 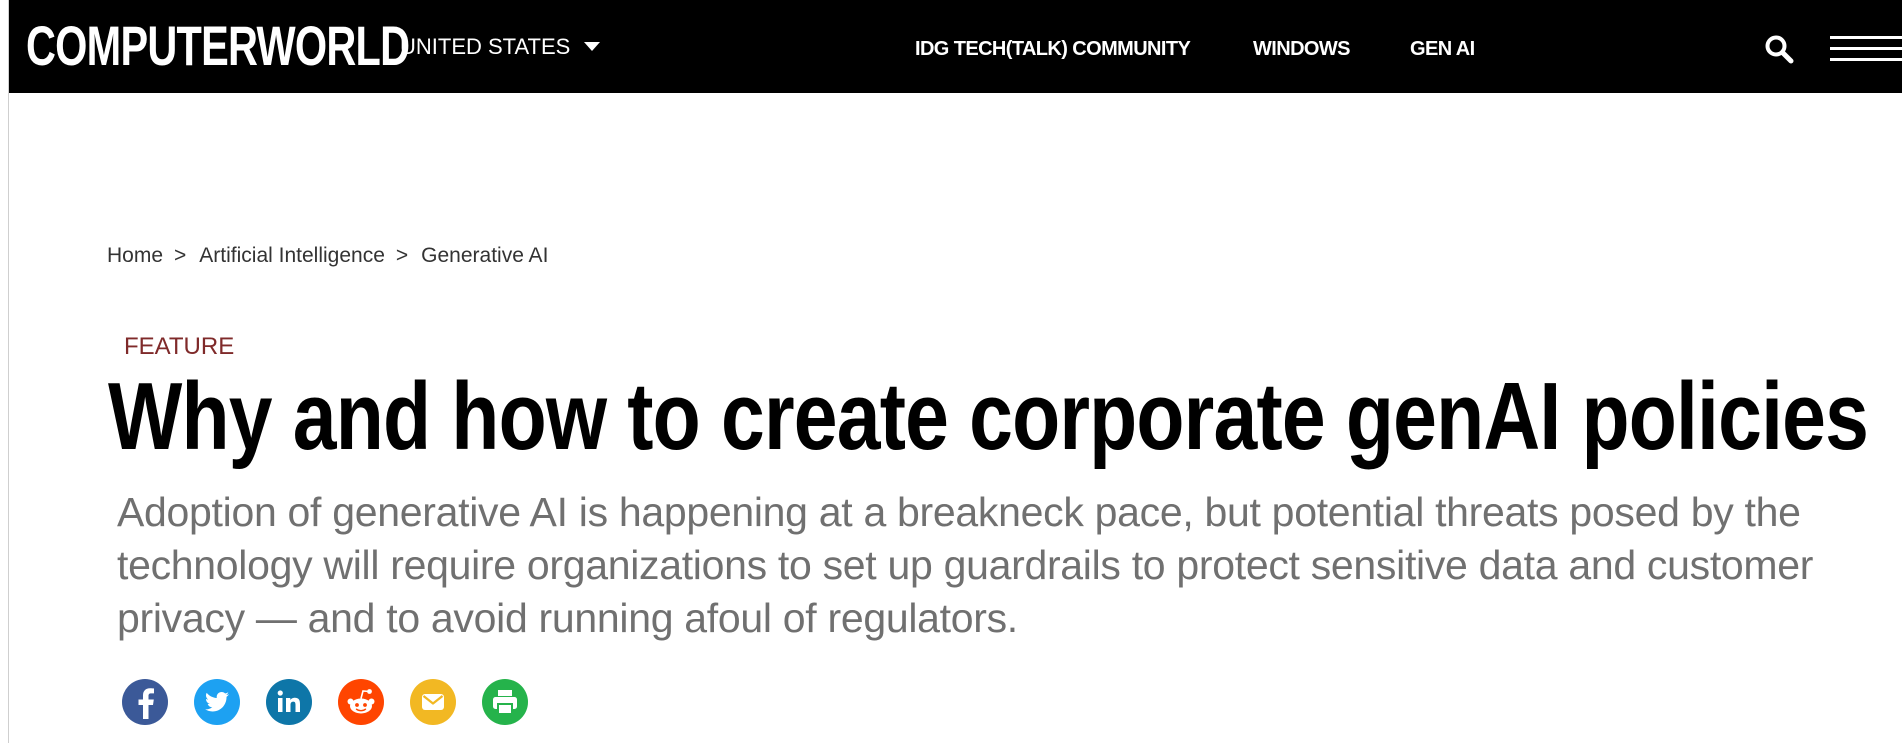 What do you see at coordinates (218, 46) in the screenshot?
I see `site-logo: COMPUTERWORLD` at bounding box center [218, 46].